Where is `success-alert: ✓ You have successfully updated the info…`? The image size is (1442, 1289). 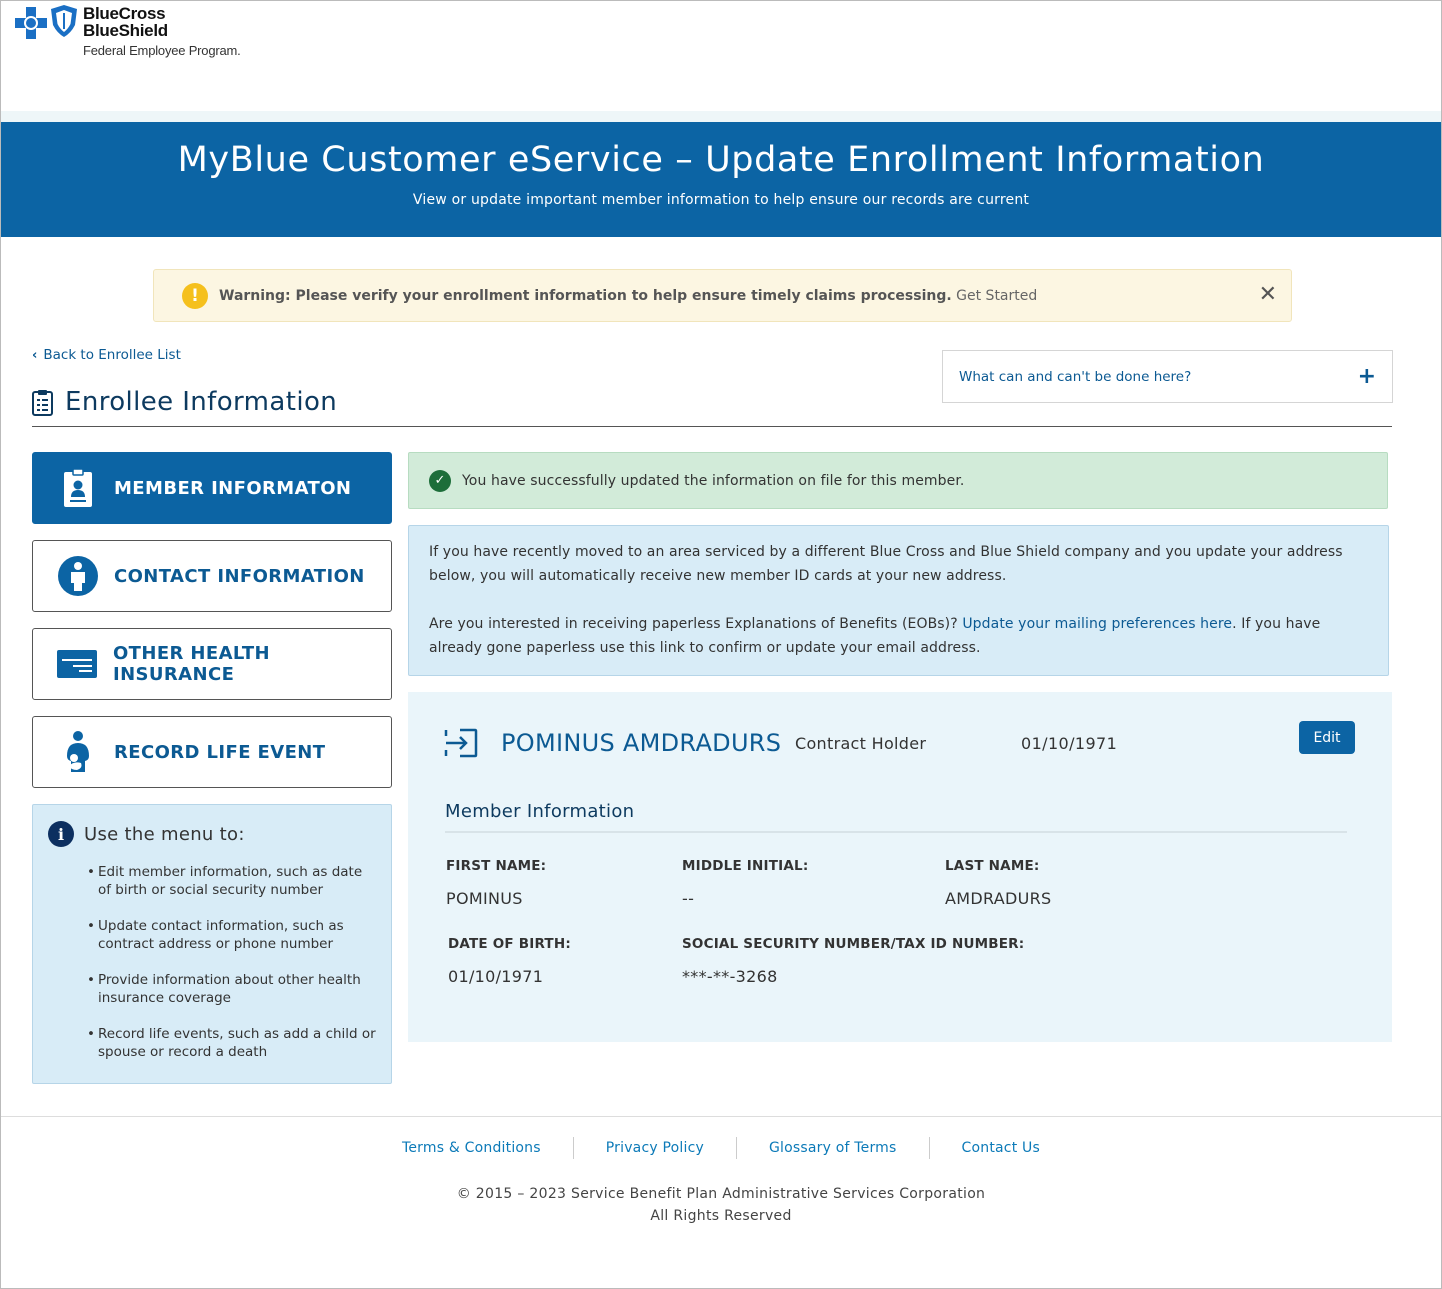 success-alert: ✓ You have successfully updated the info… is located at coordinates (898, 480).